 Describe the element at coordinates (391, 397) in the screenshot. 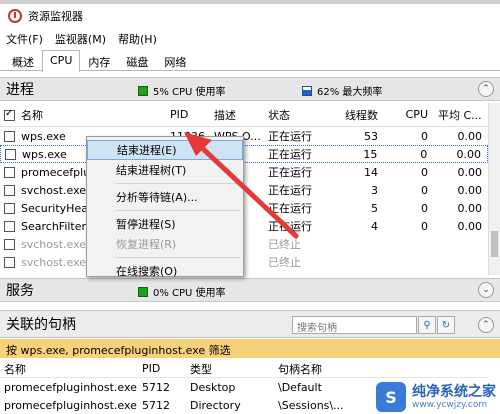

I see `watermark-logo-icon: S` at that location.